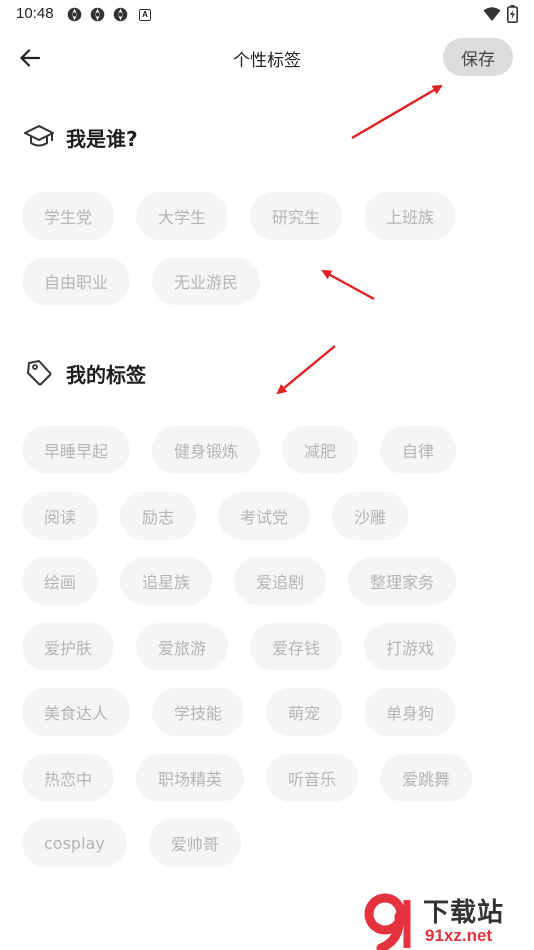 This screenshot has width=534, height=950. What do you see at coordinates (60, 516) in the screenshot?
I see `tag-chip: 阅读` at bounding box center [60, 516].